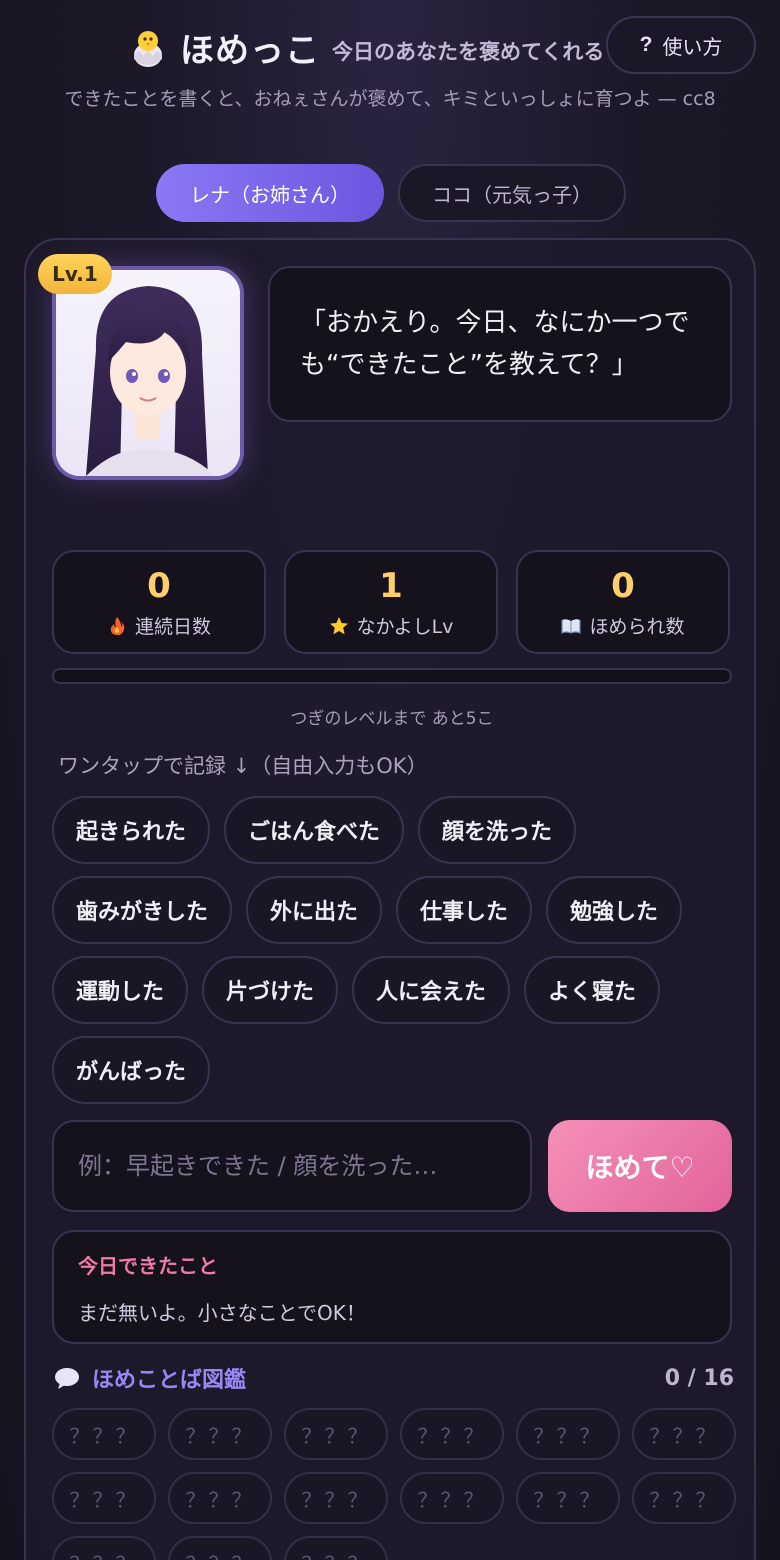  I want to click on star-icon, so click(338, 625).